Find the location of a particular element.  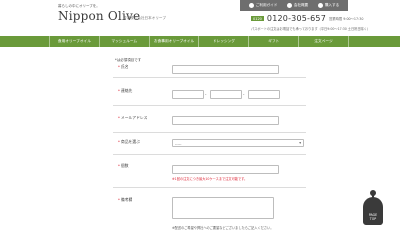

chevron-down-icon: ▾ is located at coordinates (300, 143).